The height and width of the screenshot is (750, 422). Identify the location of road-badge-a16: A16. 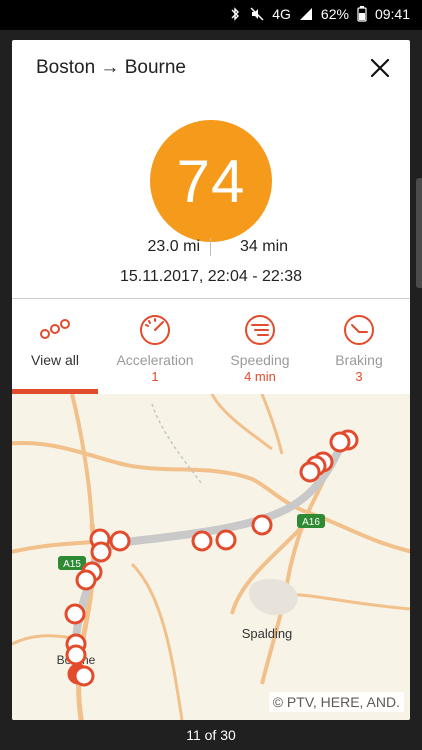
(311, 521).